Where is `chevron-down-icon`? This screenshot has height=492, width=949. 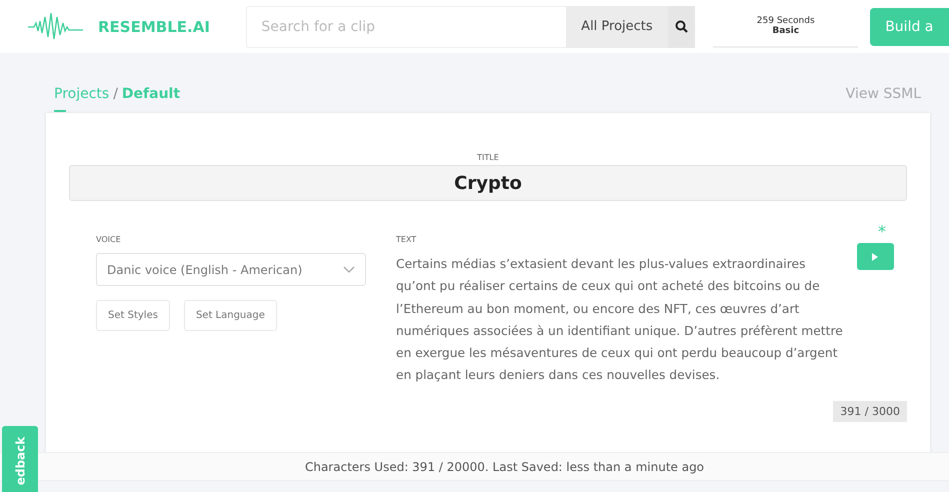 chevron-down-icon is located at coordinates (349, 269).